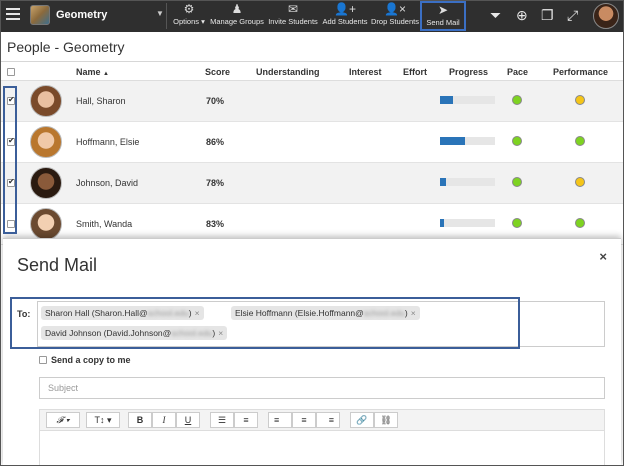  What do you see at coordinates (517, 72) in the screenshot?
I see `header-pace: Pace` at bounding box center [517, 72].